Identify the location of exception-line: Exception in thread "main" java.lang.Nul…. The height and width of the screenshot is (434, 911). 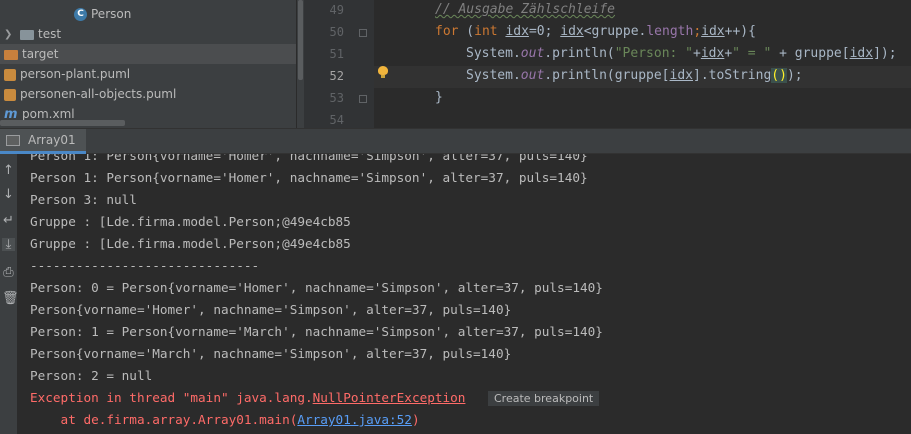
(248, 397).